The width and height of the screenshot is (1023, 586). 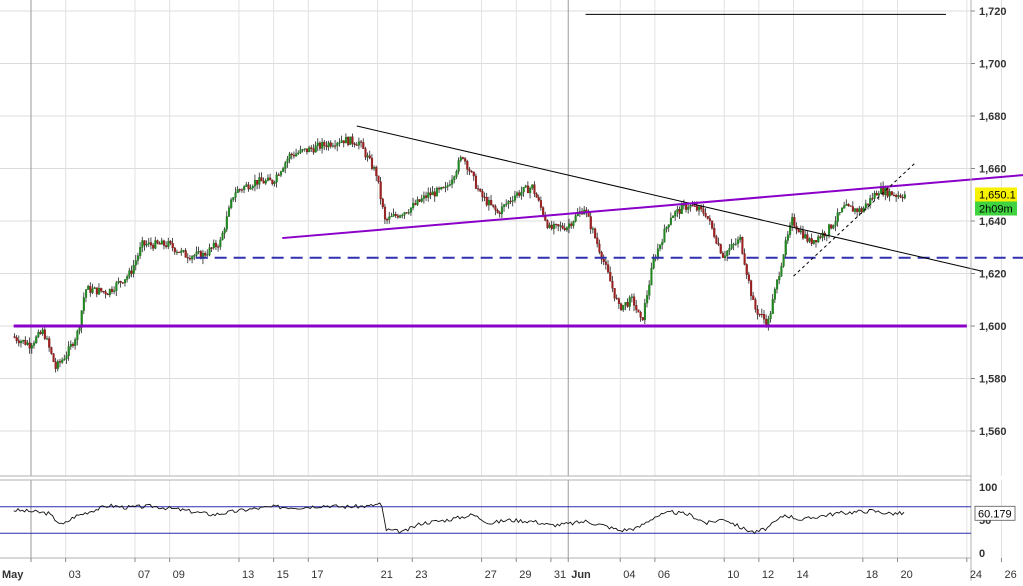 What do you see at coordinates (560, 575) in the screenshot?
I see `x-tick-label: 31` at bounding box center [560, 575].